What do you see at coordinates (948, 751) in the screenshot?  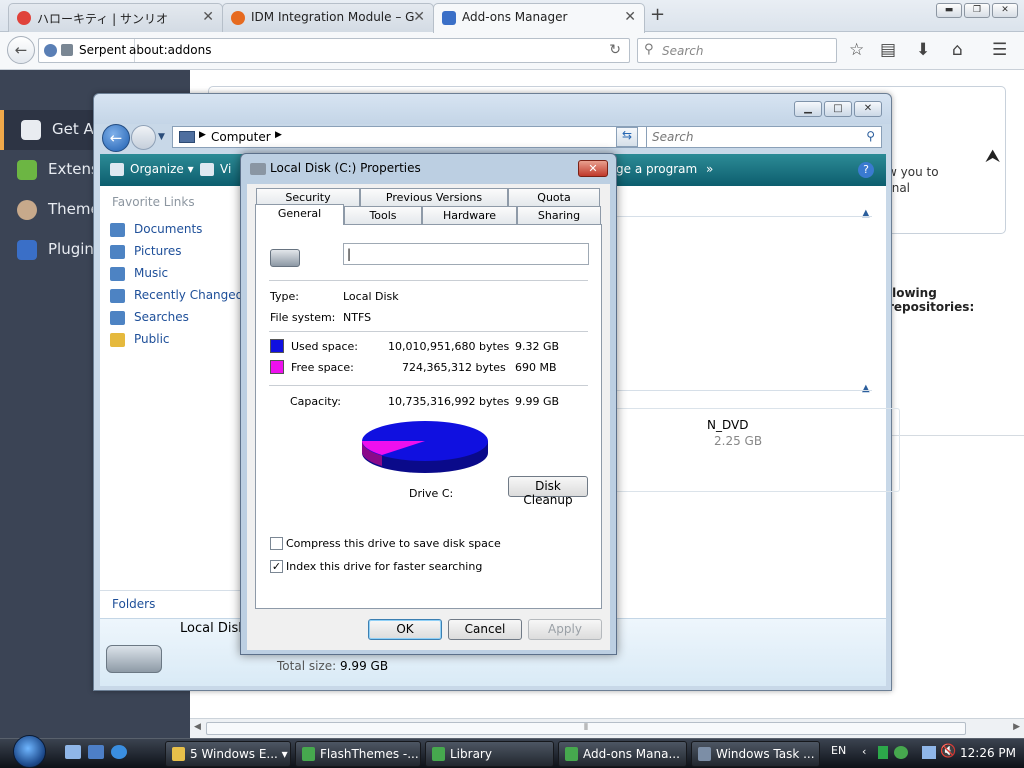 I see `volume-muted-icon: 🔇` at bounding box center [948, 751].